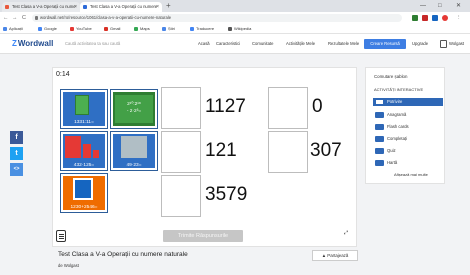 The width and height of the screenshot is (470, 275). Describe the element at coordinates (16, 153) in the screenshot. I see `twitter-share-icon: t` at that location.